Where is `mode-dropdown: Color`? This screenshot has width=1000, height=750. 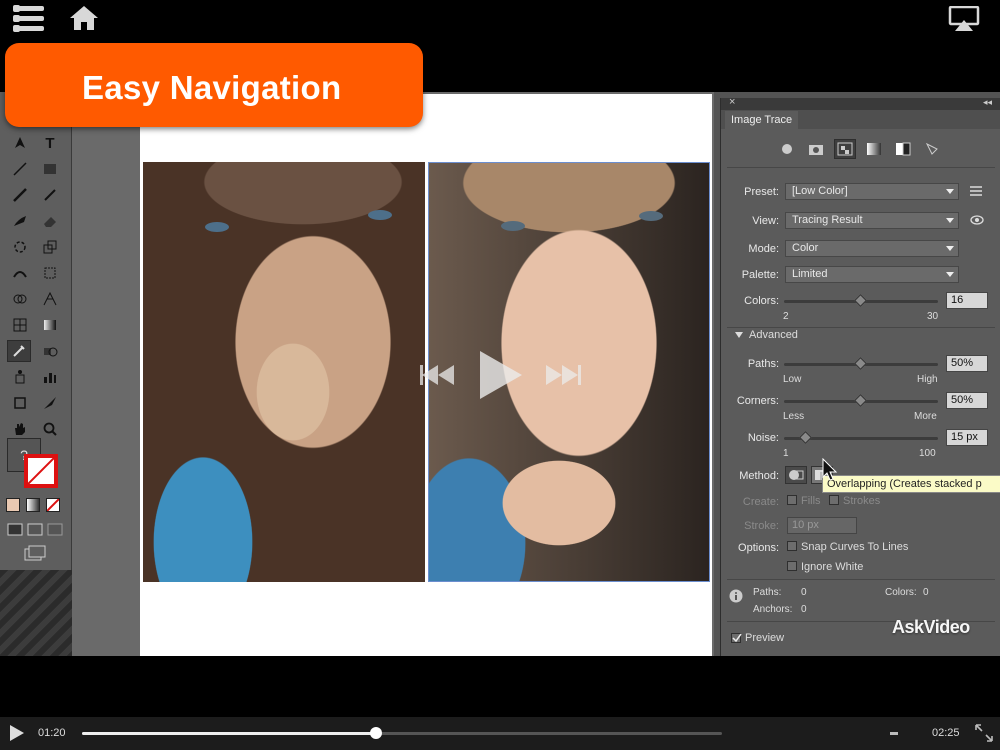 mode-dropdown: Color is located at coordinates (872, 248).